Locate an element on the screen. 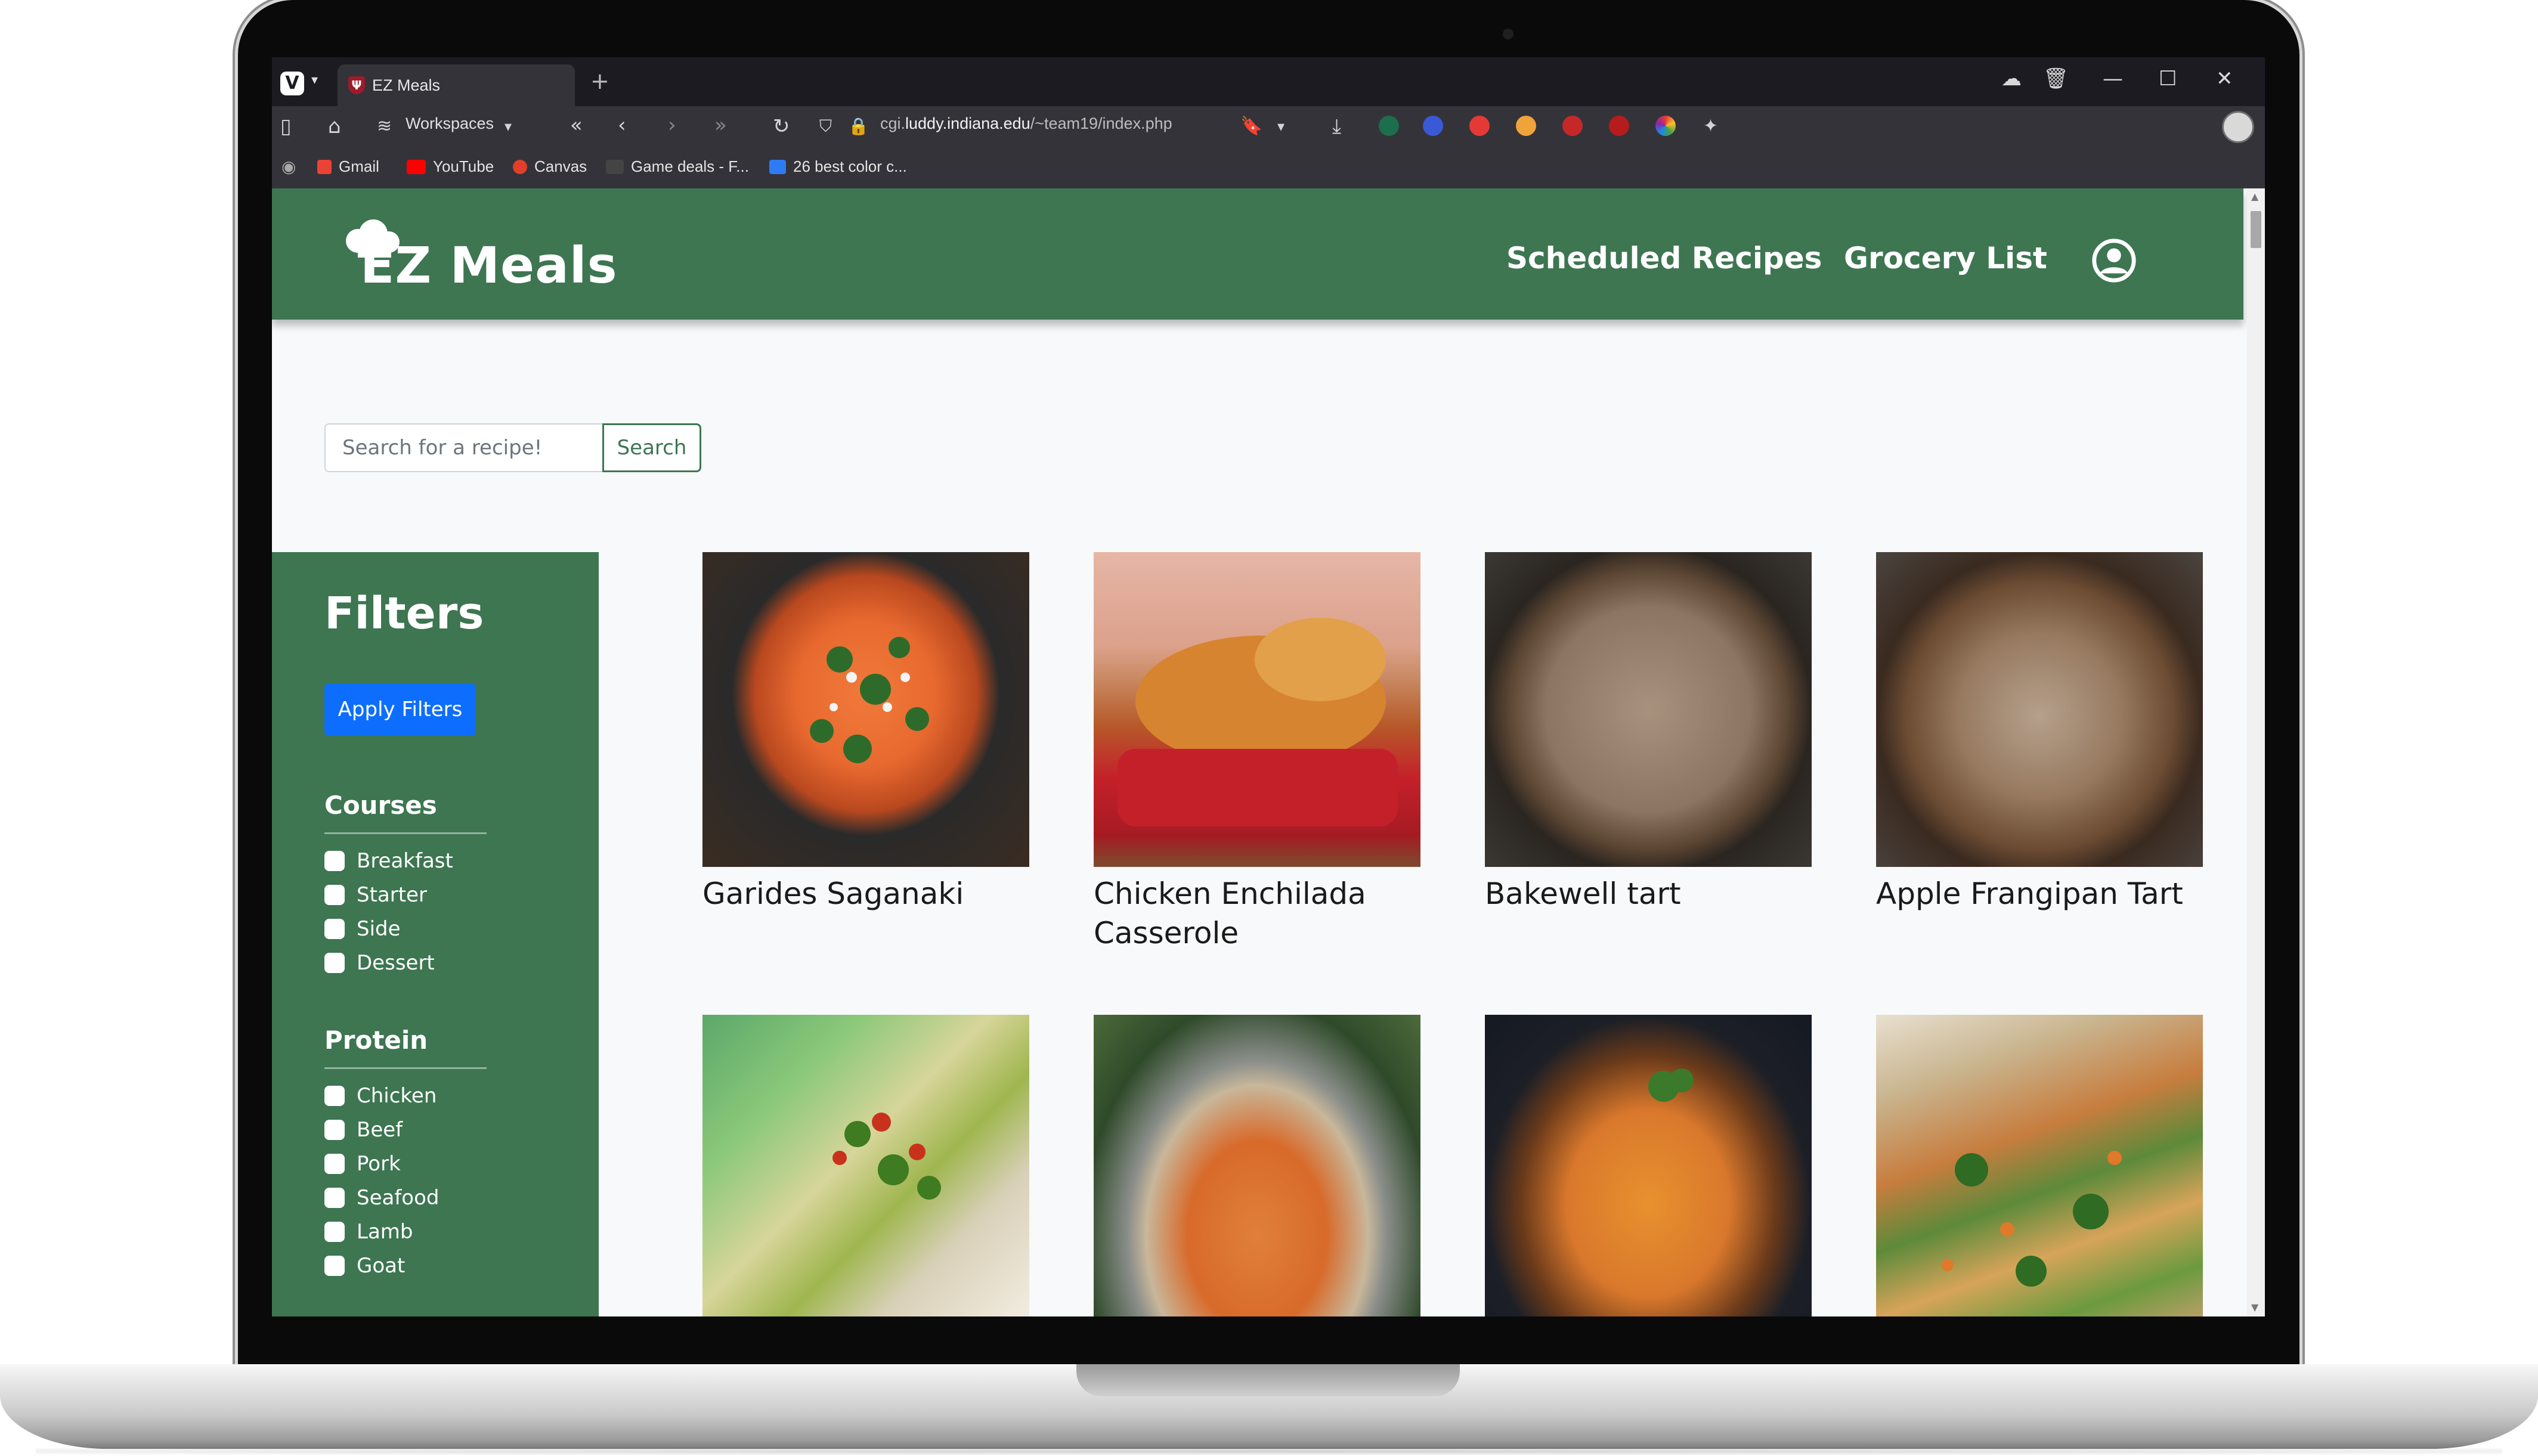 This screenshot has height=1456, width=2538. filter-option-dessert: Dessert is located at coordinates (379, 963).